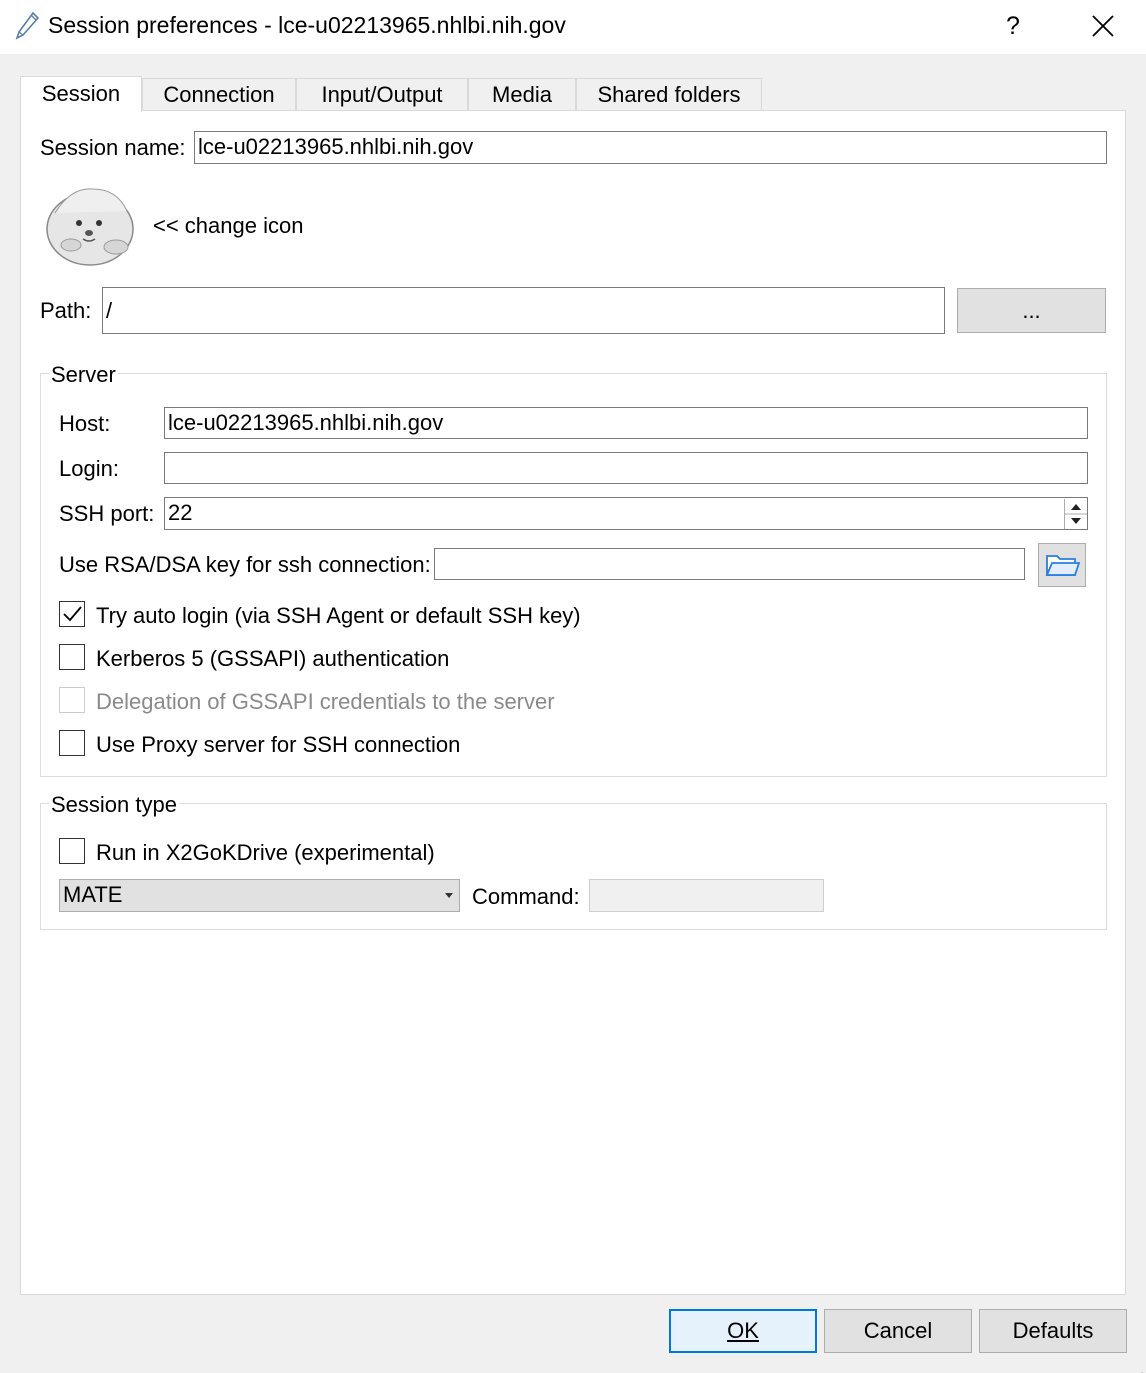 Image resolution: width=1146 pixels, height=1373 pixels. What do you see at coordinates (114, 805) in the screenshot?
I see `session-type-group-title: Session type` at bounding box center [114, 805].